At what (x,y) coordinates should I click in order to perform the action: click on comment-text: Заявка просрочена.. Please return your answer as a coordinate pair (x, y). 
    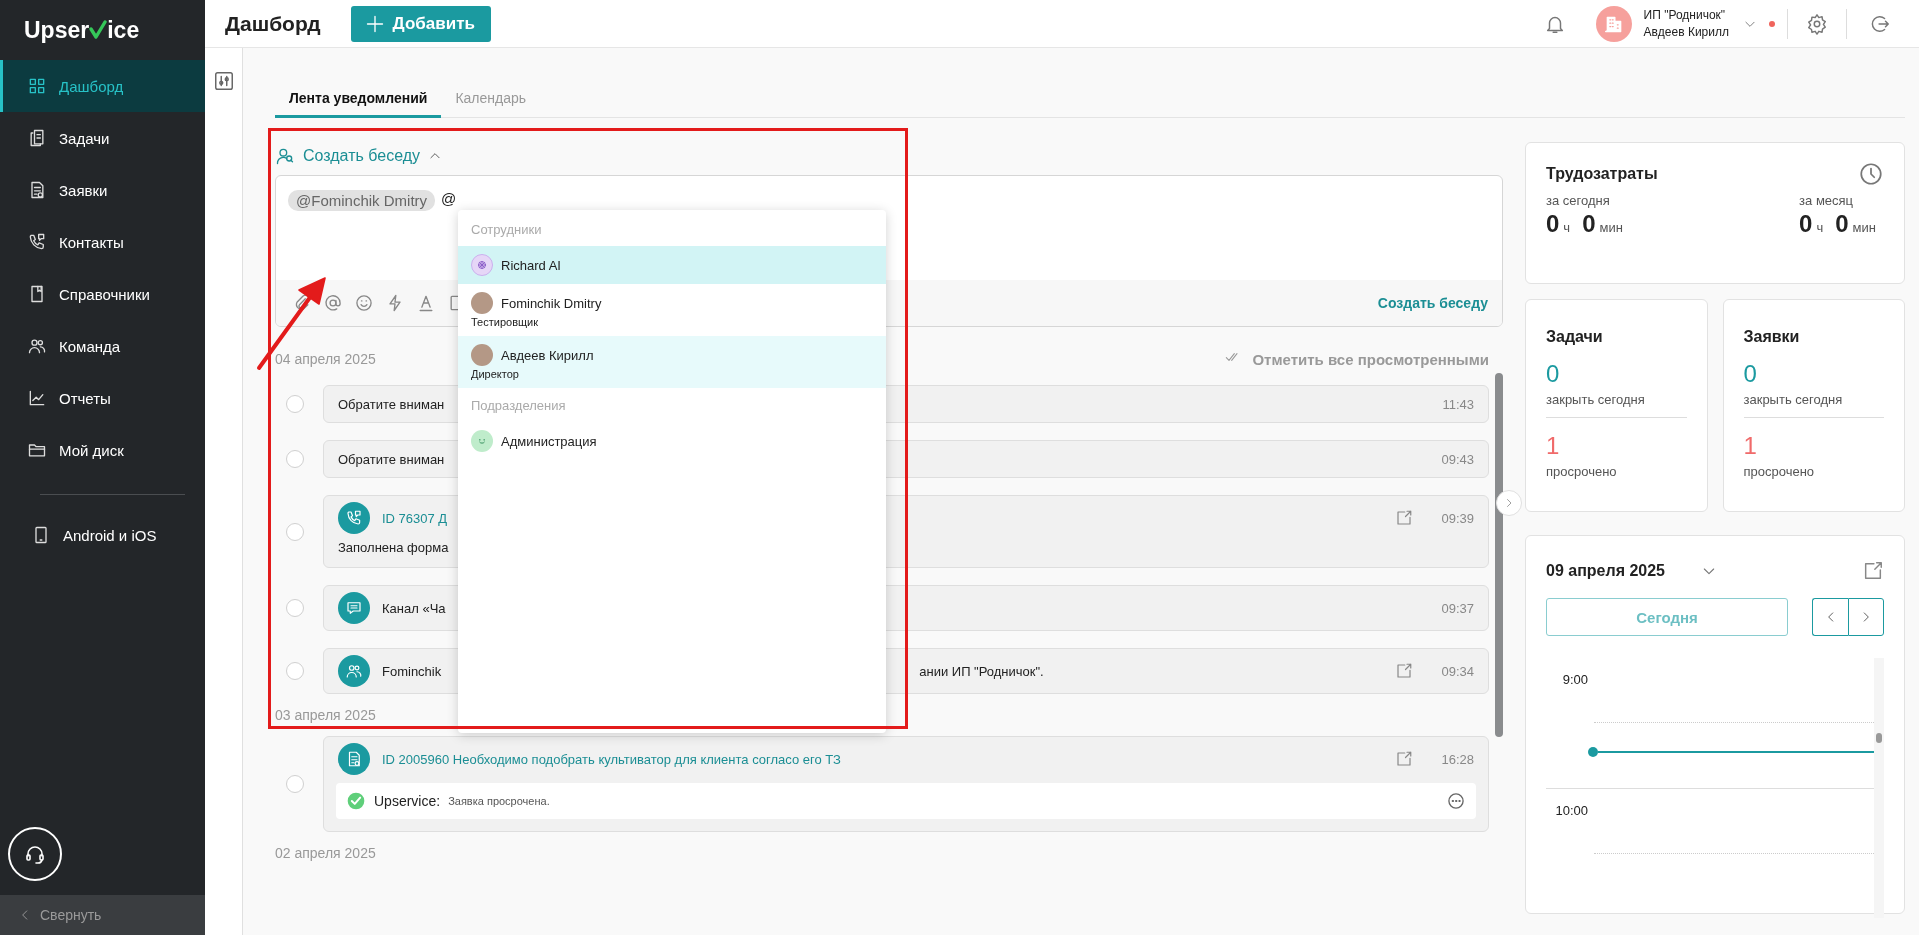
    Looking at the image, I should click on (499, 801).